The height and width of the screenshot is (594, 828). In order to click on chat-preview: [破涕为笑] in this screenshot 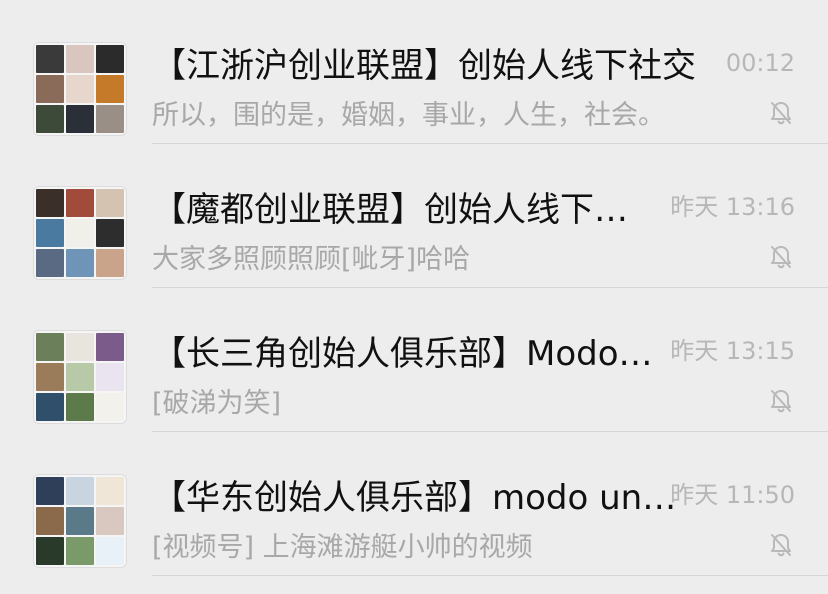, I will do `click(217, 403)`.